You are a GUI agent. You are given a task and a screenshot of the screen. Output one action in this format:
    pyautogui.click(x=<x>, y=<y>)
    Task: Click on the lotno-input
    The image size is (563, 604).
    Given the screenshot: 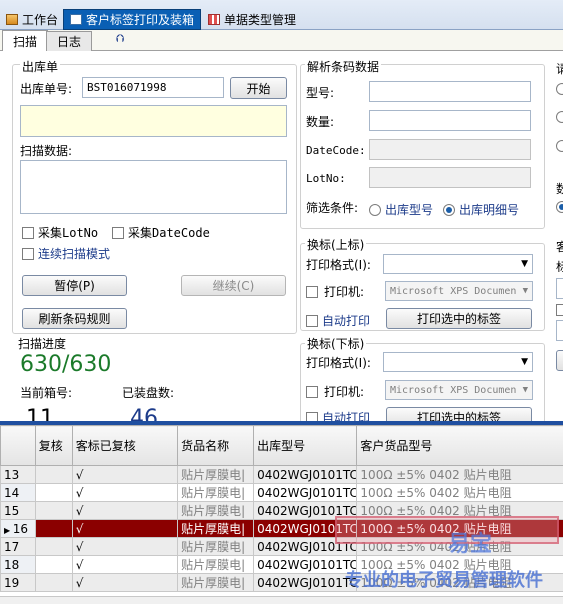 What is the action you would take?
    pyautogui.click(x=450, y=177)
    